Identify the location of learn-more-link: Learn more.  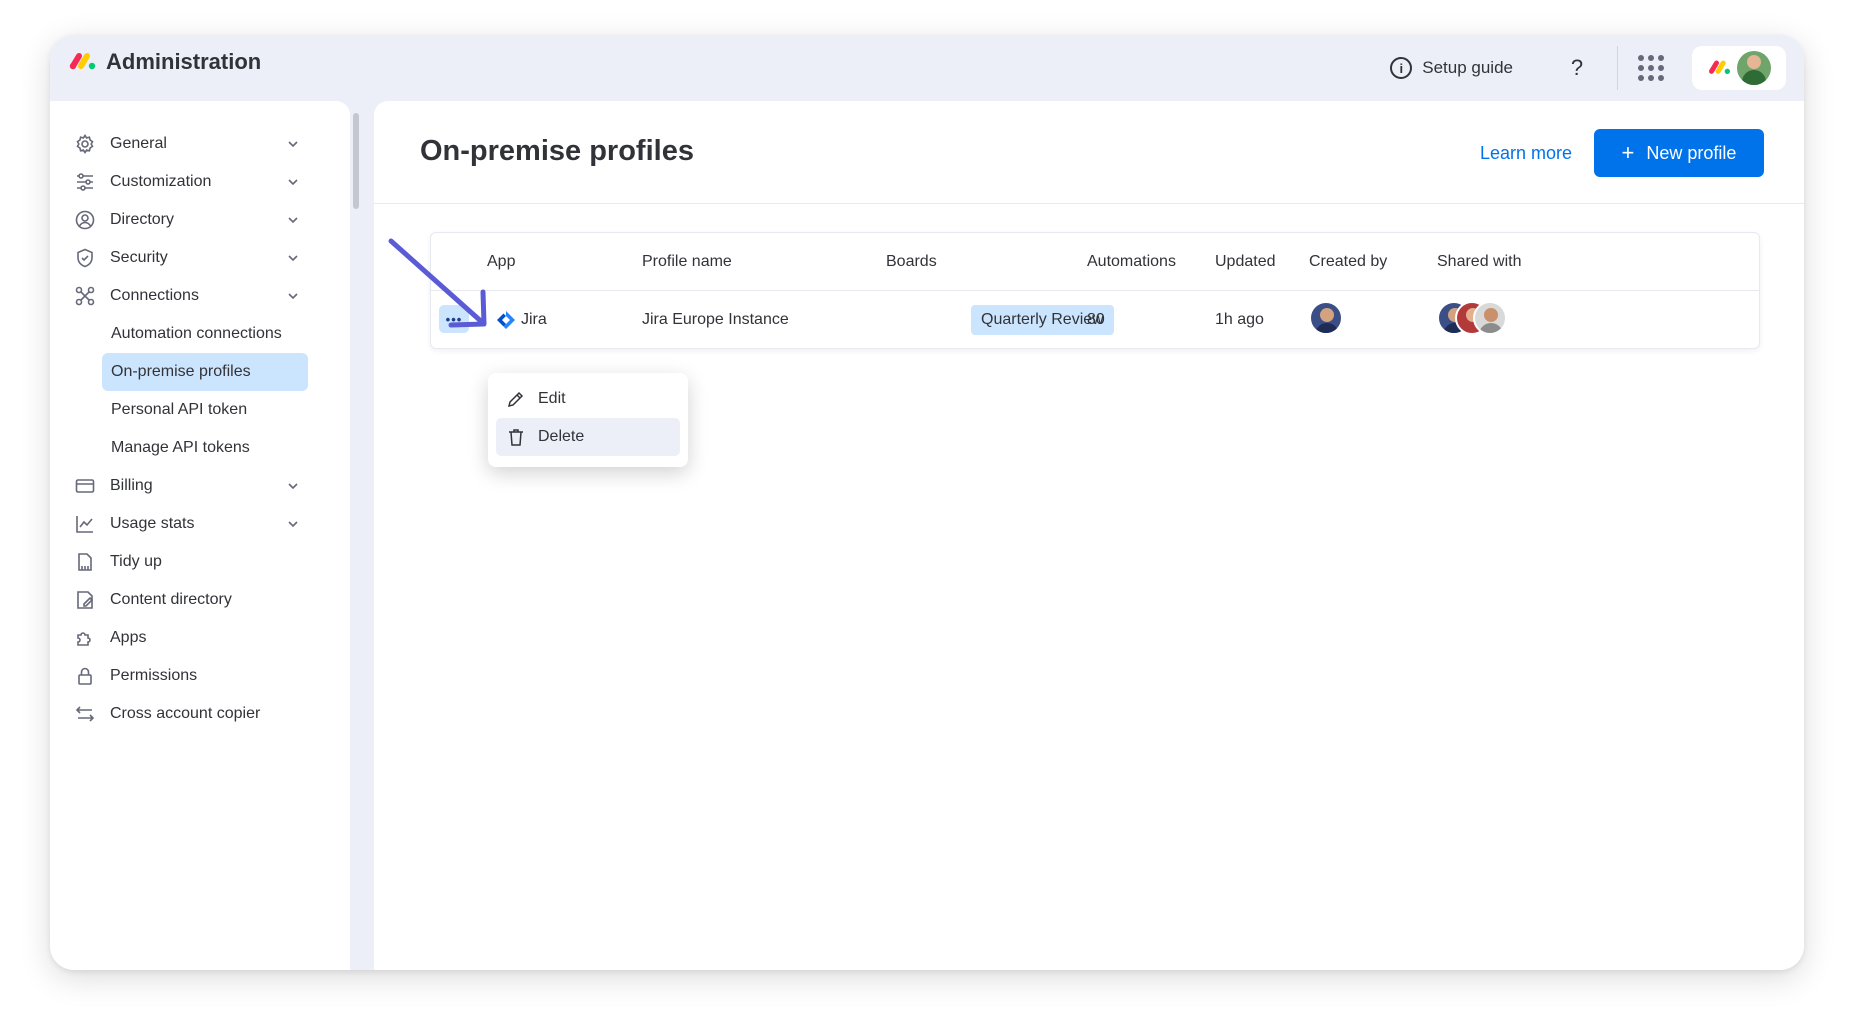
(1526, 153).